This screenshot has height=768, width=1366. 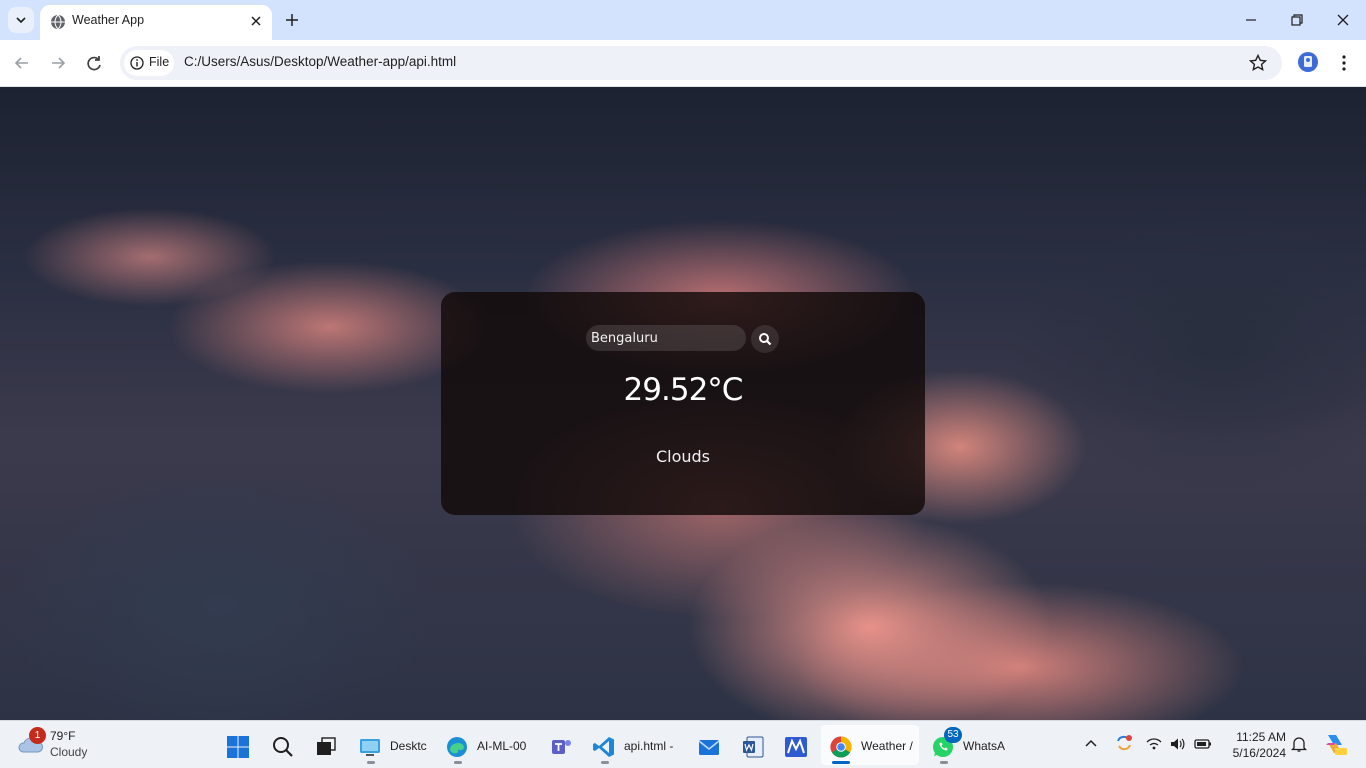 I want to click on taskbar-app-file-explorer: Desktc, so click(x=393, y=745).